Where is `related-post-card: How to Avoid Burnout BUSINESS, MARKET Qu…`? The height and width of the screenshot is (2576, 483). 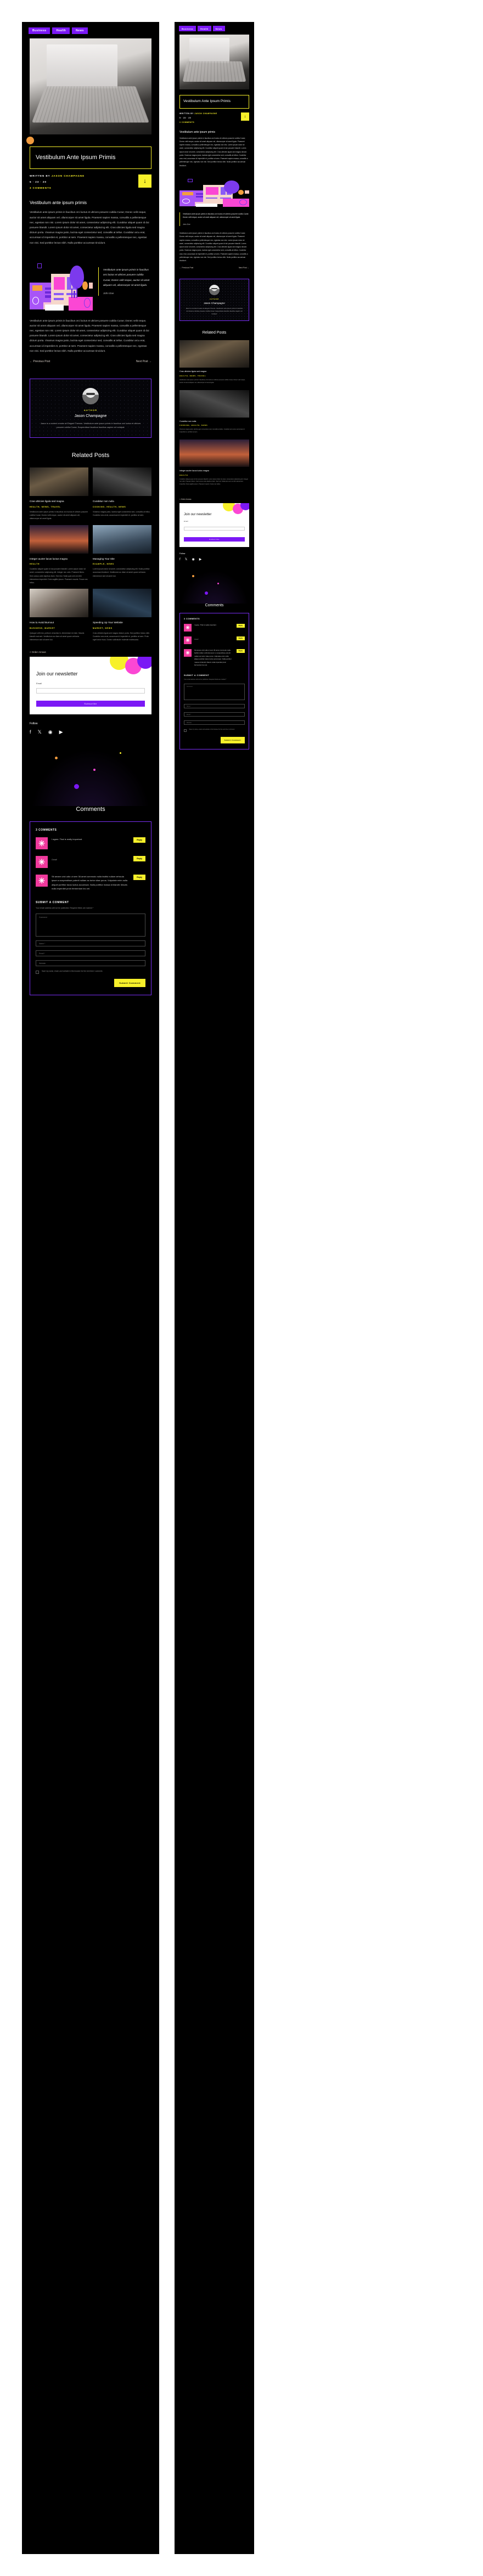 related-post-card: How to Avoid Burnout BUSINESS, MARKET Qu… is located at coordinates (59, 615).